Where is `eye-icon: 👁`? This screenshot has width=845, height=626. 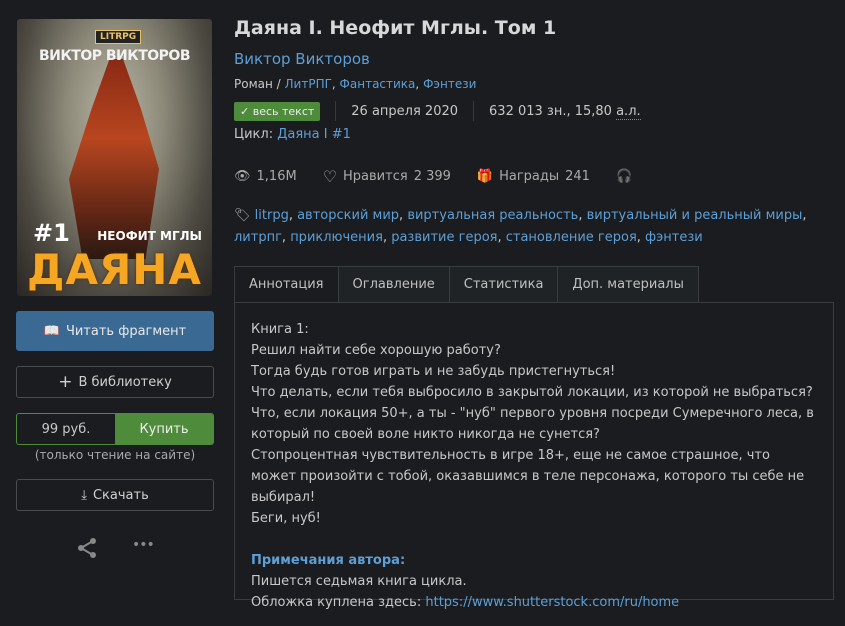 eye-icon: 👁 is located at coordinates (242, 176).